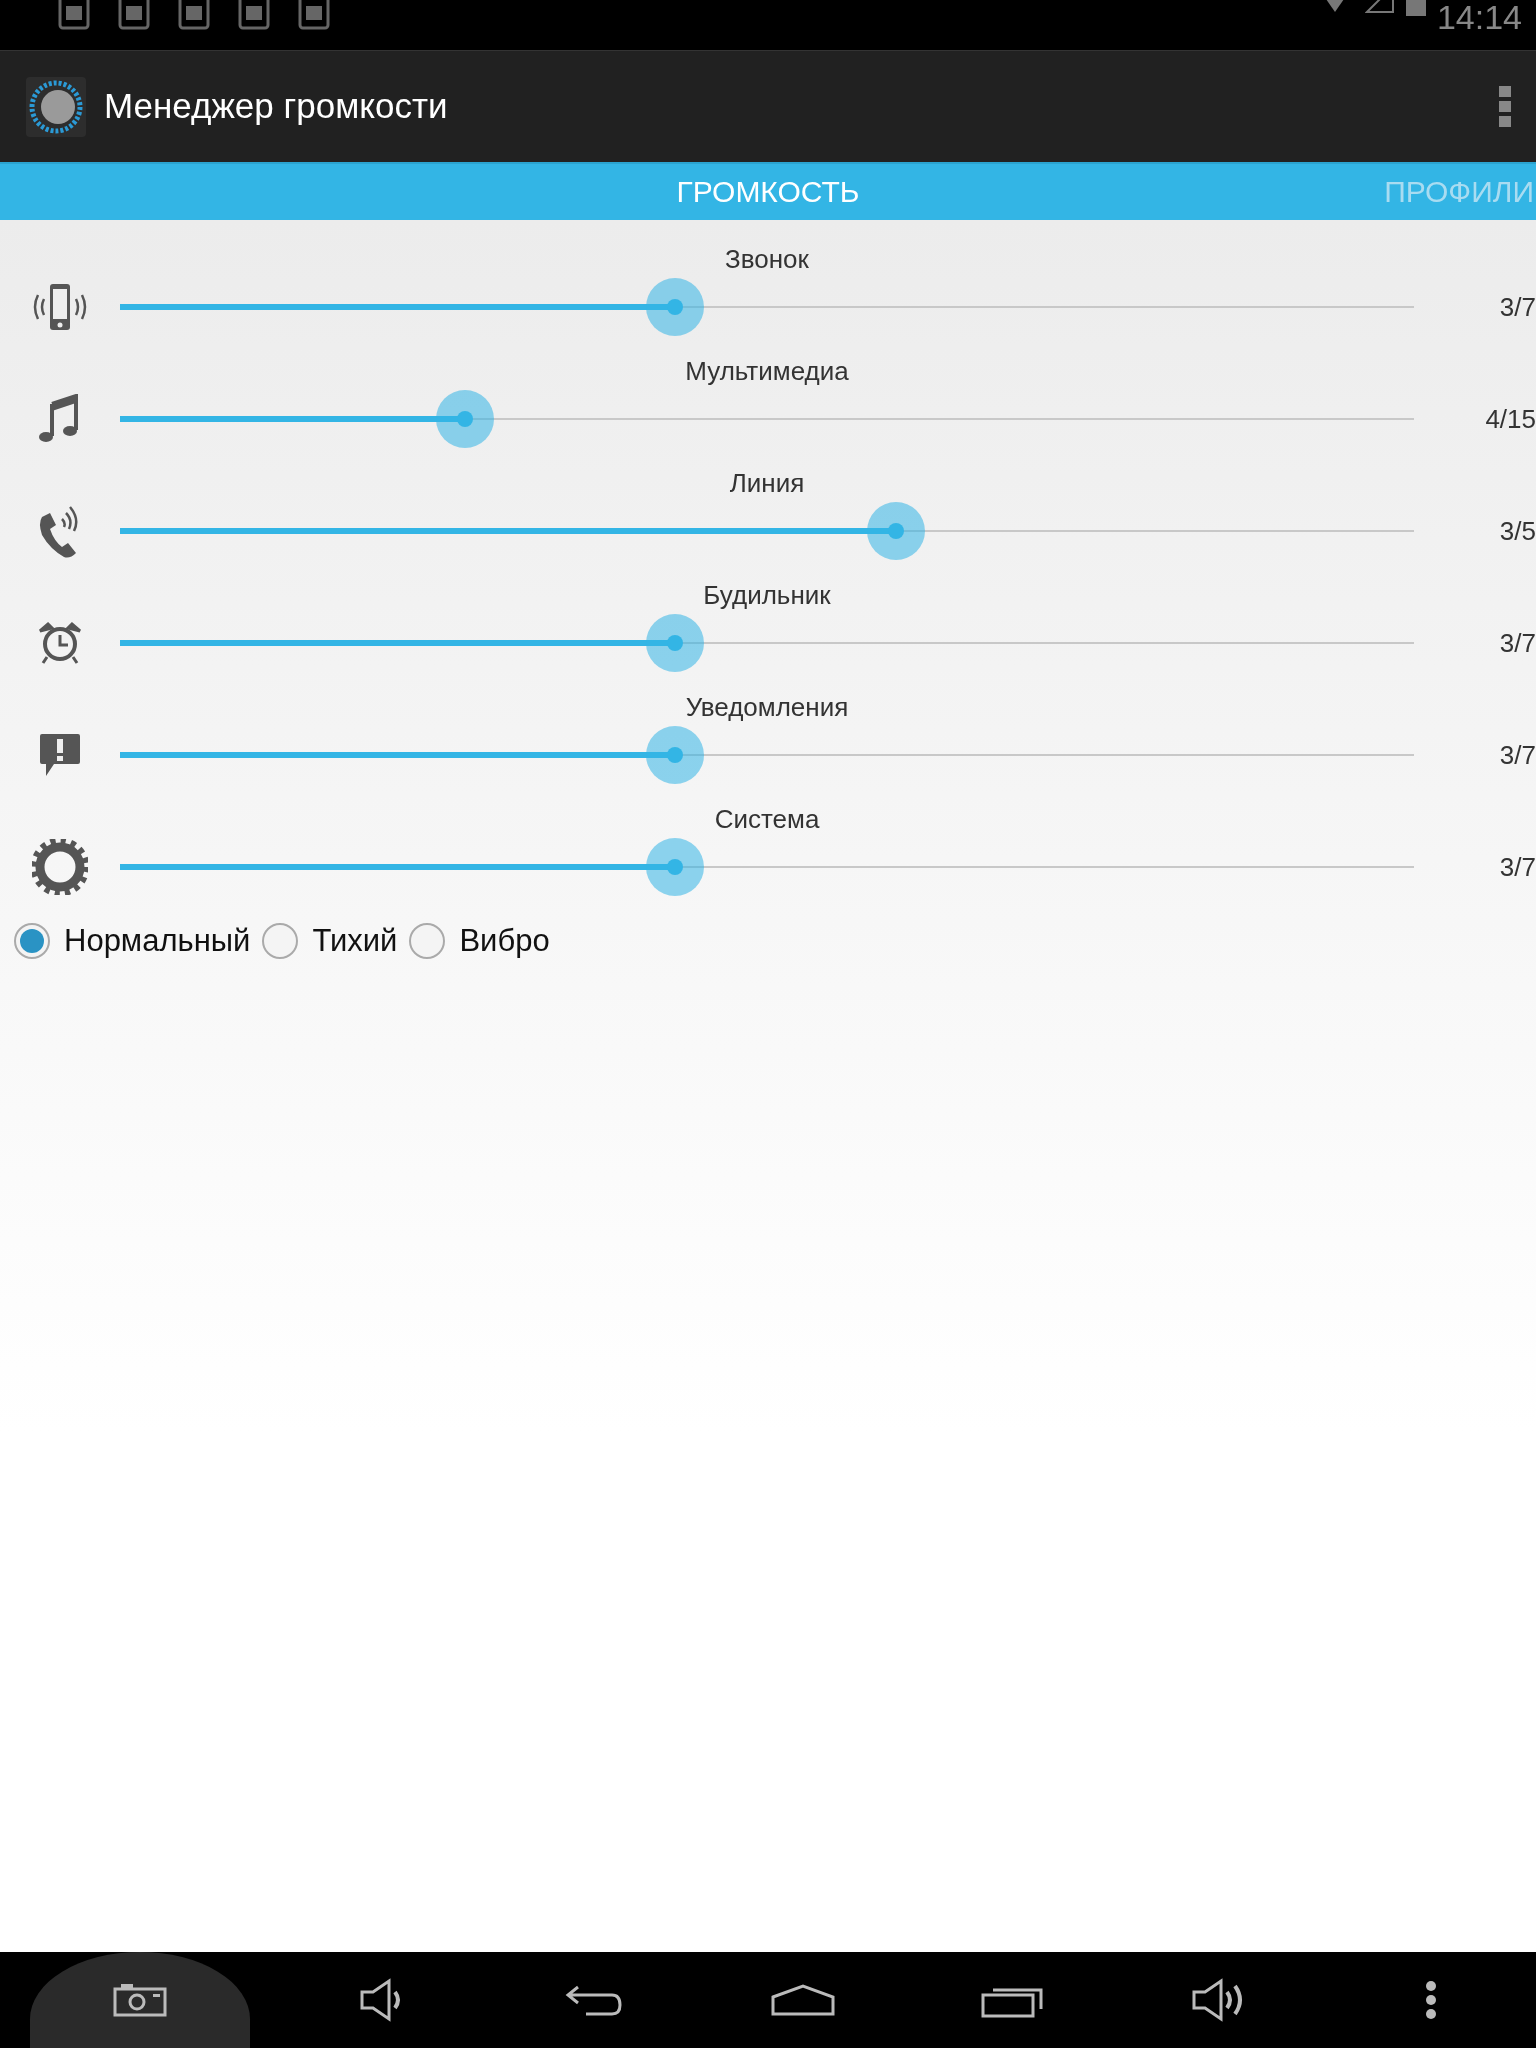 Image resolution: width=1536 pixels, height=2048 pixels. I want to click on camera-icon, so click(139, 2000).